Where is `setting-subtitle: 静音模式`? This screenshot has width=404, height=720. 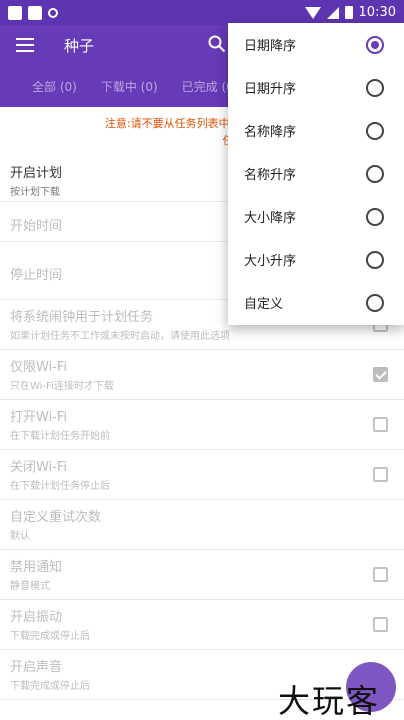 setting-subtitle: 静音模式 is located at coordinates (30, 586).